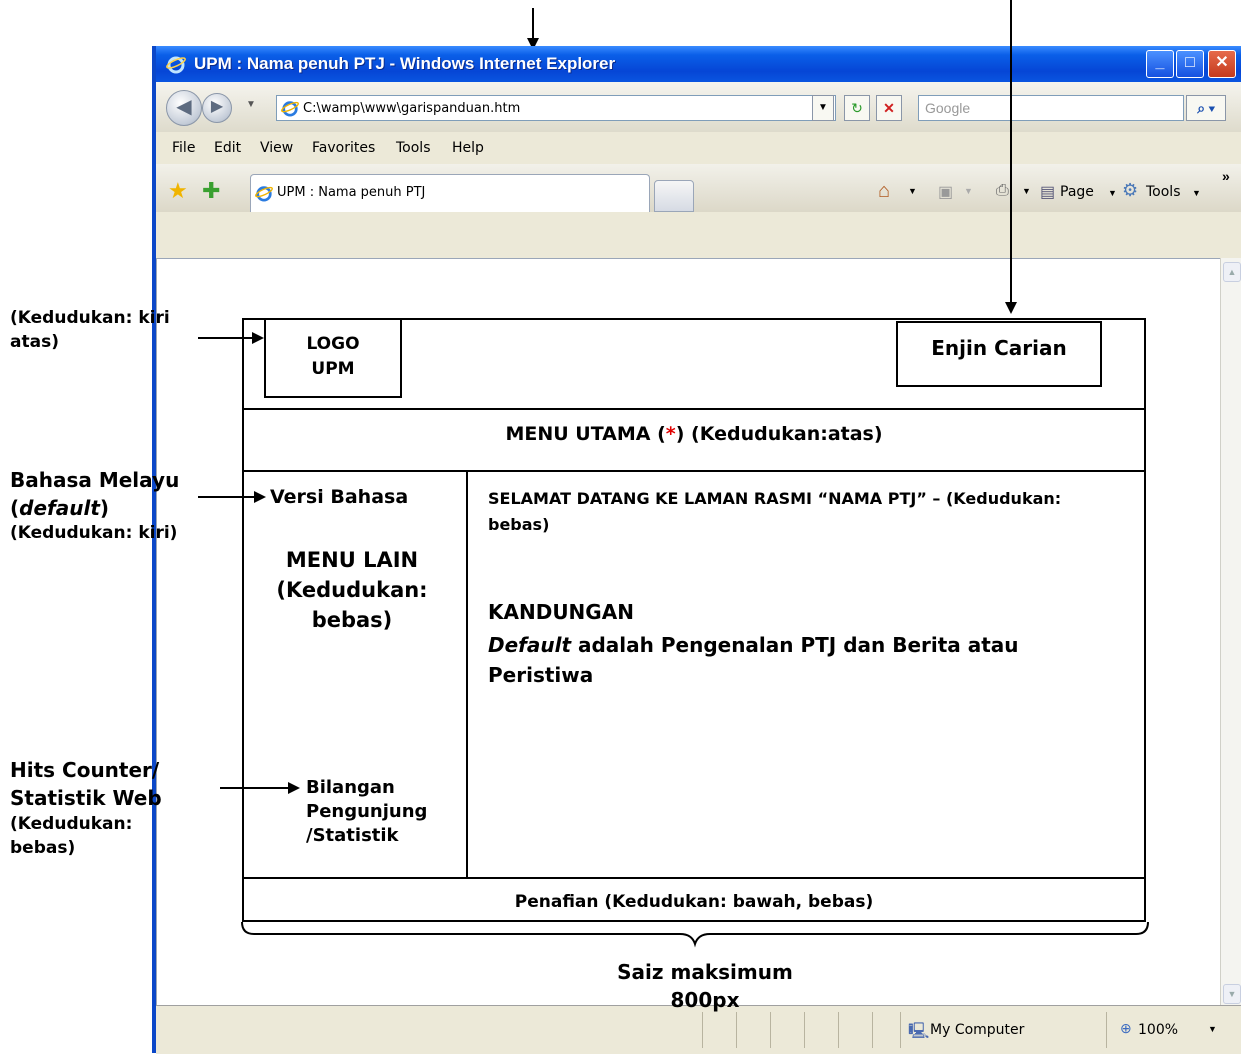  What do you see at coordinates (450, 193) in the screenshot?
I see `tab-active: UPM : Nama penuh PTJ` at bounding box center [450, 193].